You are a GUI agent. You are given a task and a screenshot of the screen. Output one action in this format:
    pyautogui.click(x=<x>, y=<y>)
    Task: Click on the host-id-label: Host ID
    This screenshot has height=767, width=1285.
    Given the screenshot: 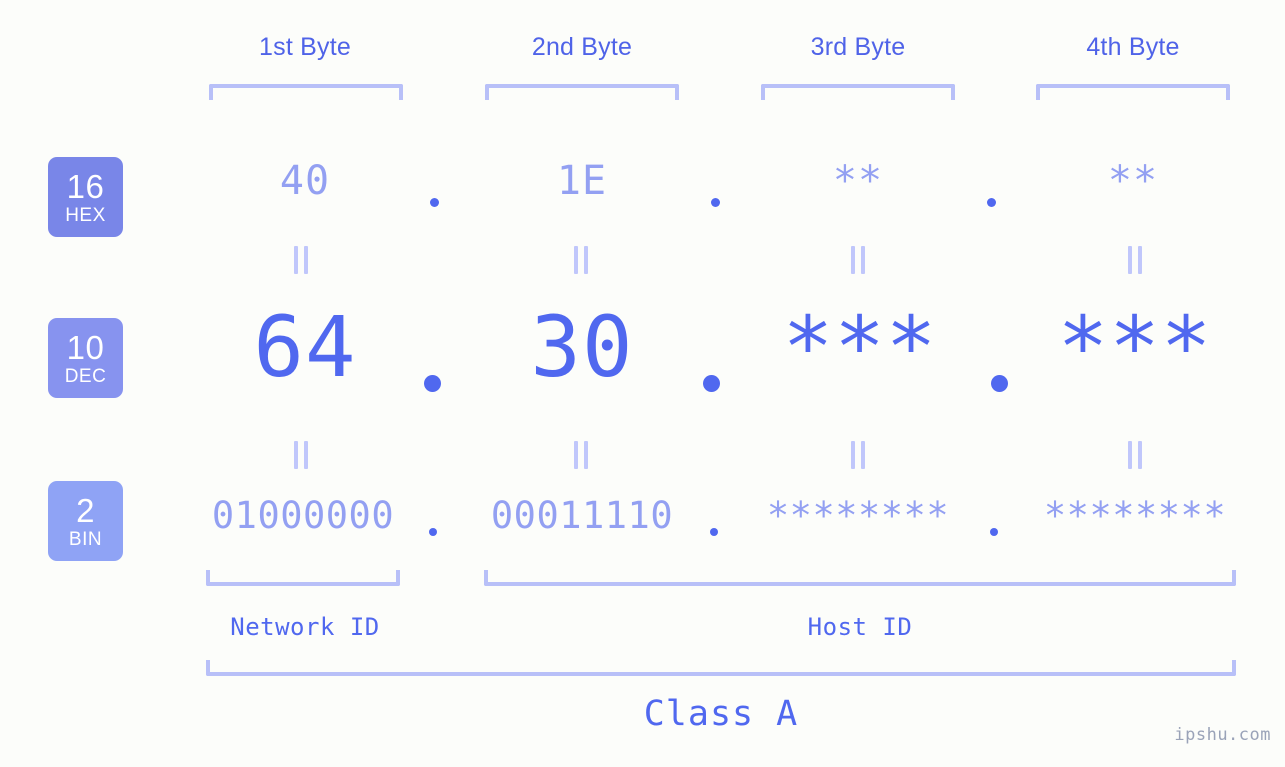 What is the action you would take?
    pyautogui.click(x=860, y=627)
    